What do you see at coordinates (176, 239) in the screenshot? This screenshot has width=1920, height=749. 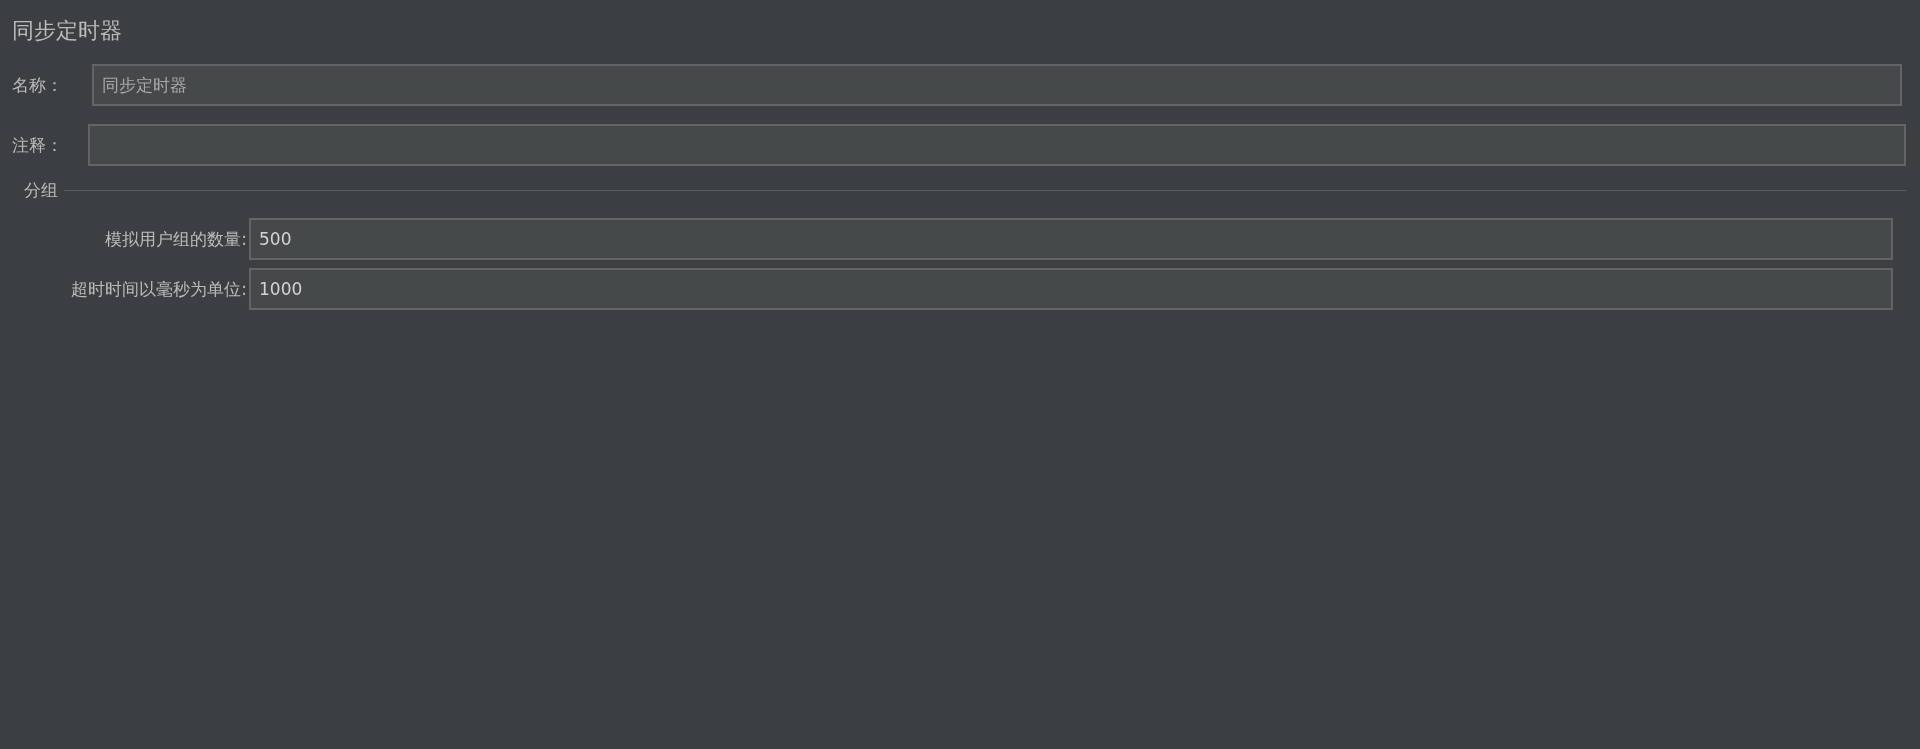 I see `field-label: 模拟用户组的数量:` at bounding box center [176, 239].